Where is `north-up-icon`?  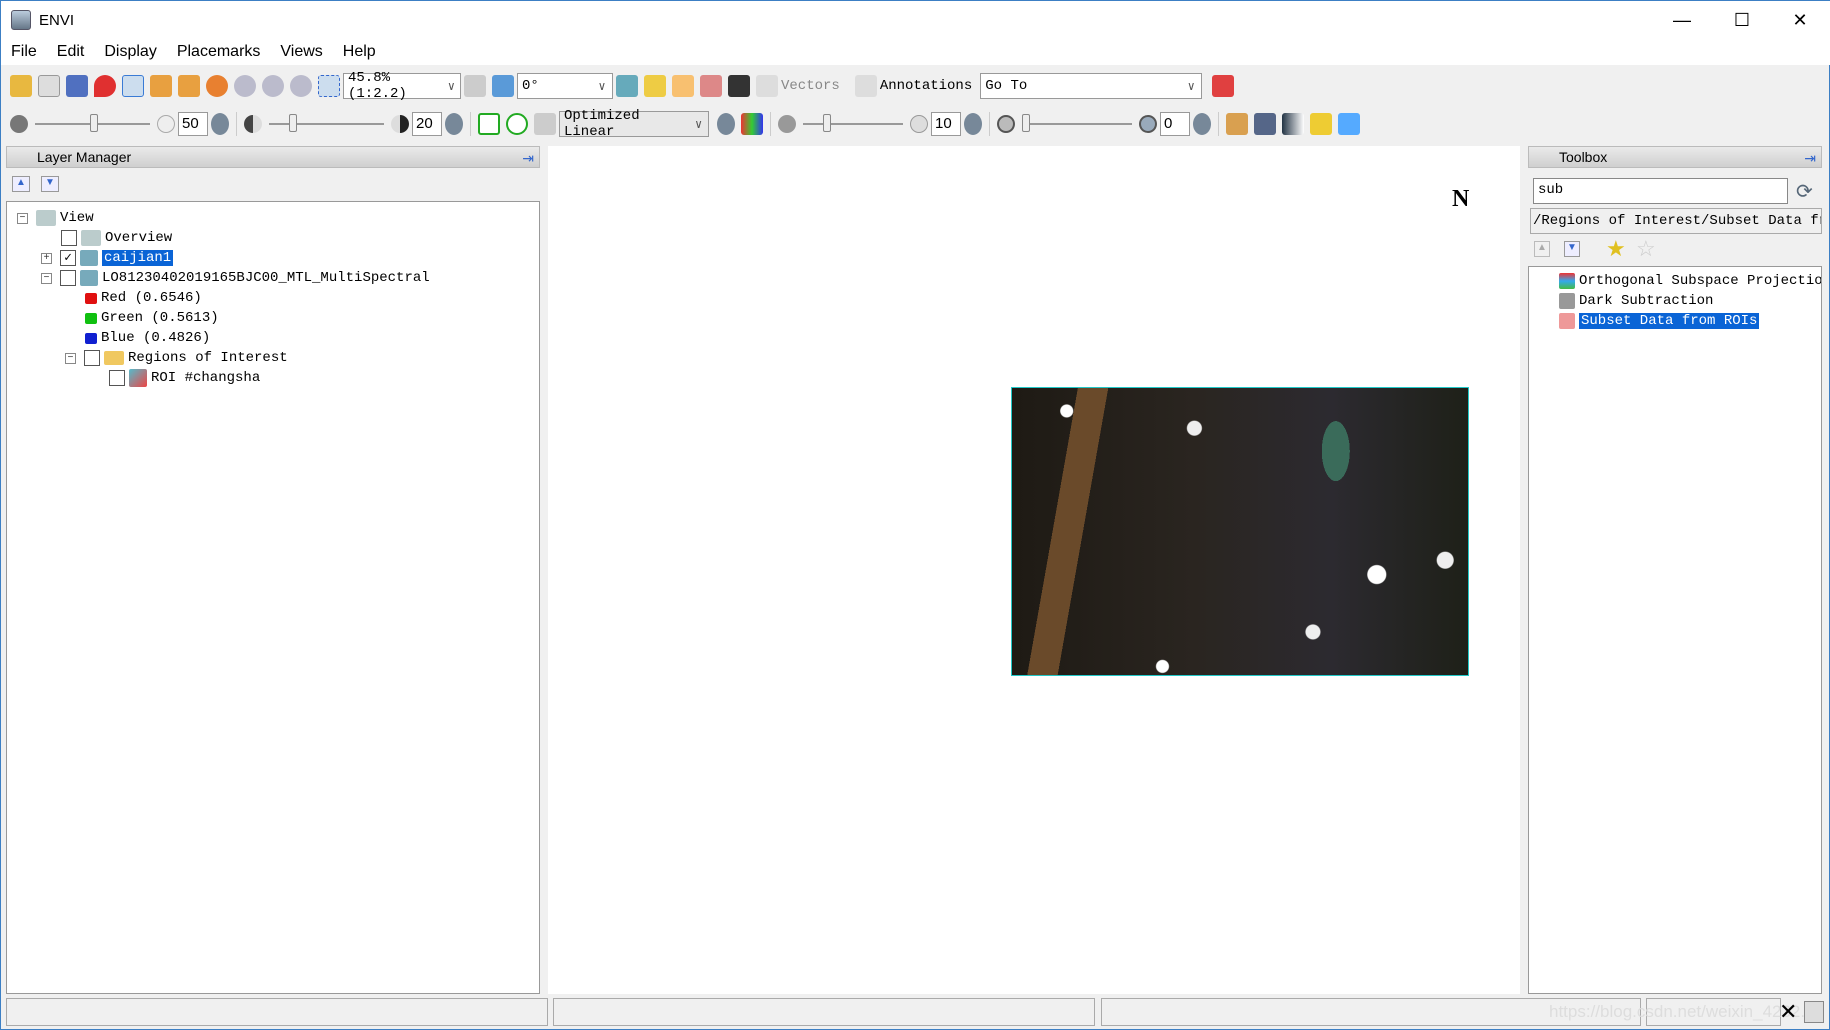
north-up-icon is located at coordinates (475, 86).